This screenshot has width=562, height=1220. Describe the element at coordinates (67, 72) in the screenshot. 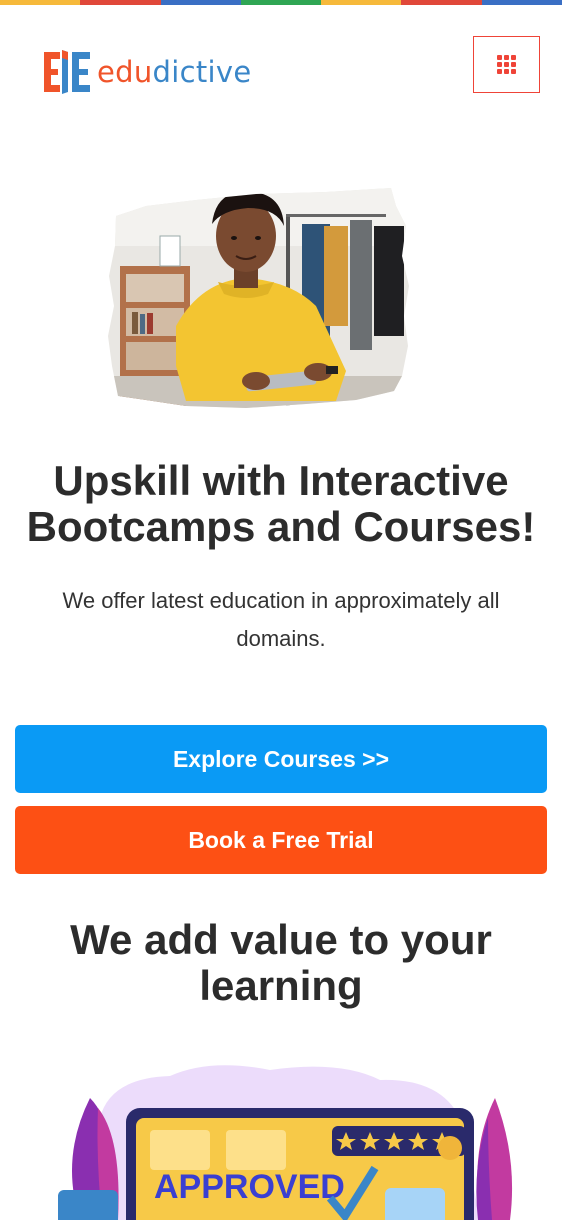

I see `edudictive-logo-icon` at that location.